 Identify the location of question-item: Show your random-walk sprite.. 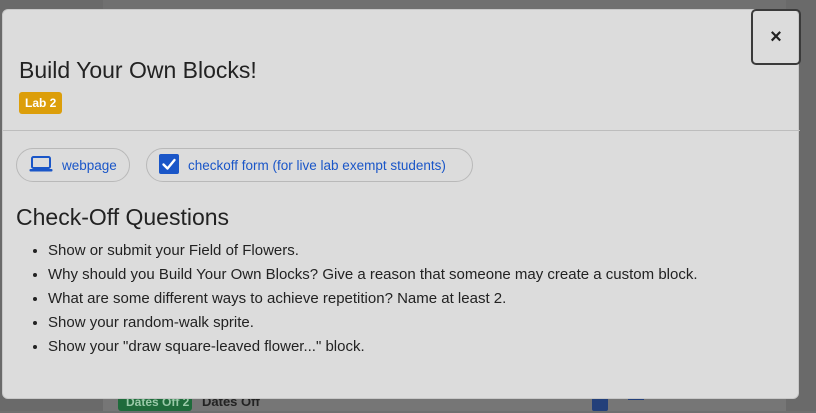
(412, 323).